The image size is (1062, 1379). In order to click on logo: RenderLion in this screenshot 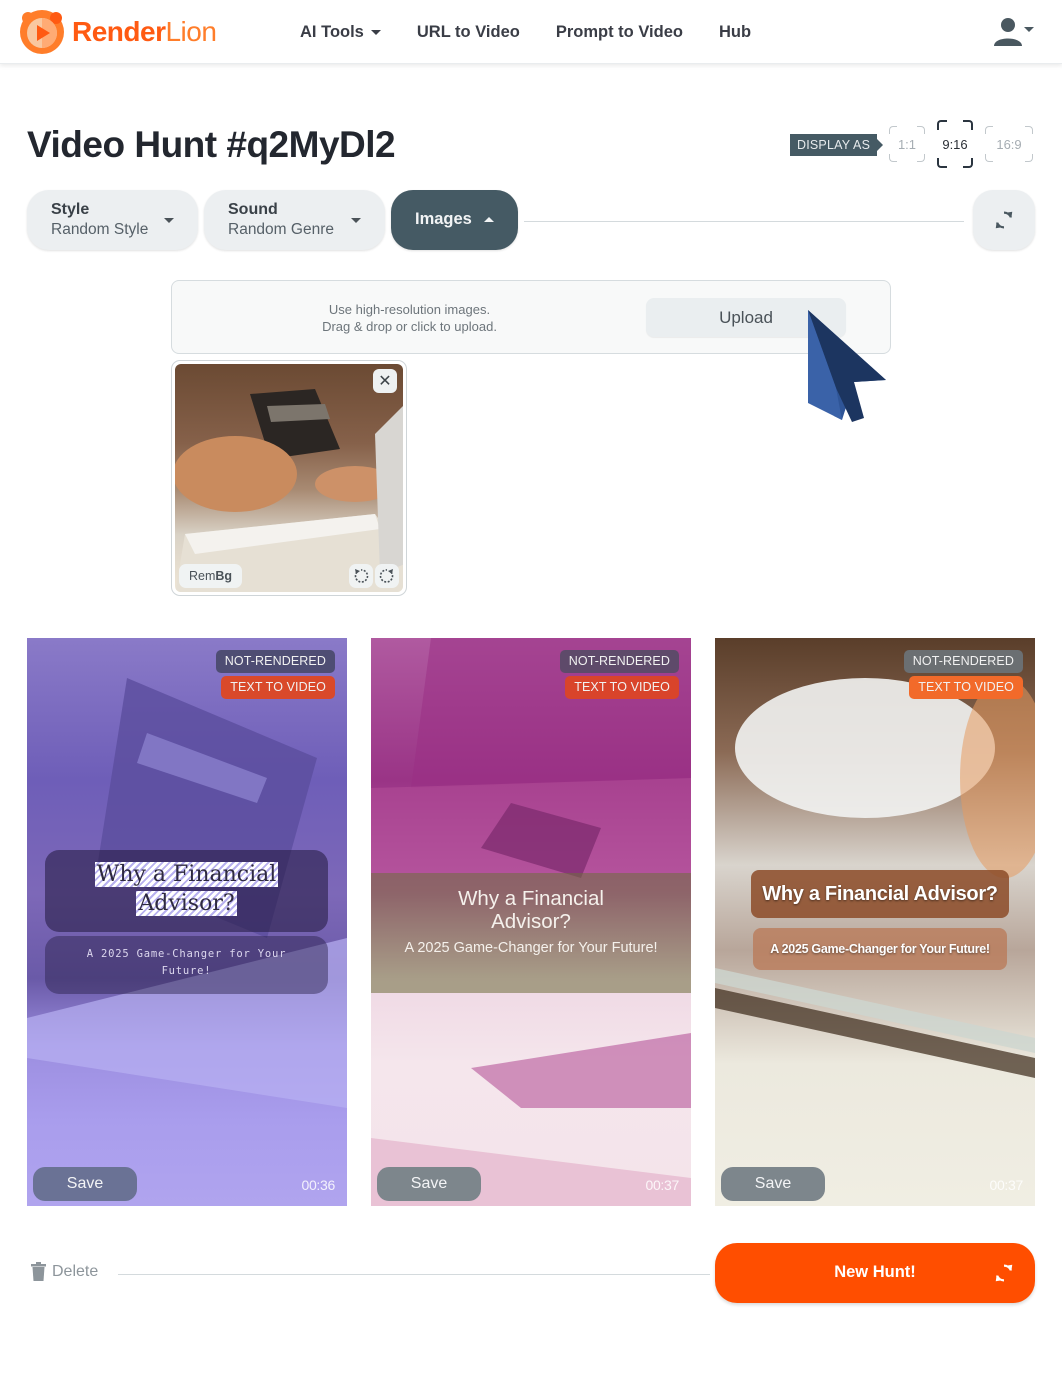, I will do `click(117, 32)`.